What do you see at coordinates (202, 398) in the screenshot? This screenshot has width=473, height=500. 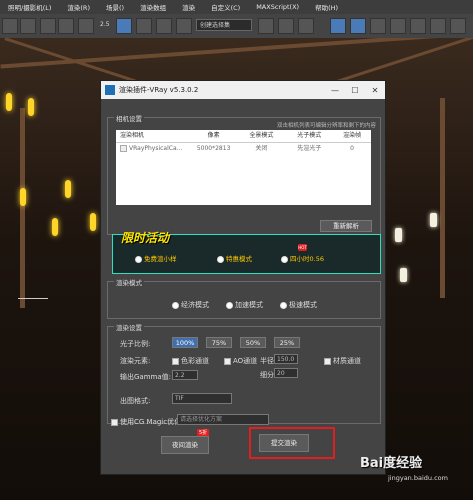 I see `format-select: TIF` at bounding box center [202, 398].